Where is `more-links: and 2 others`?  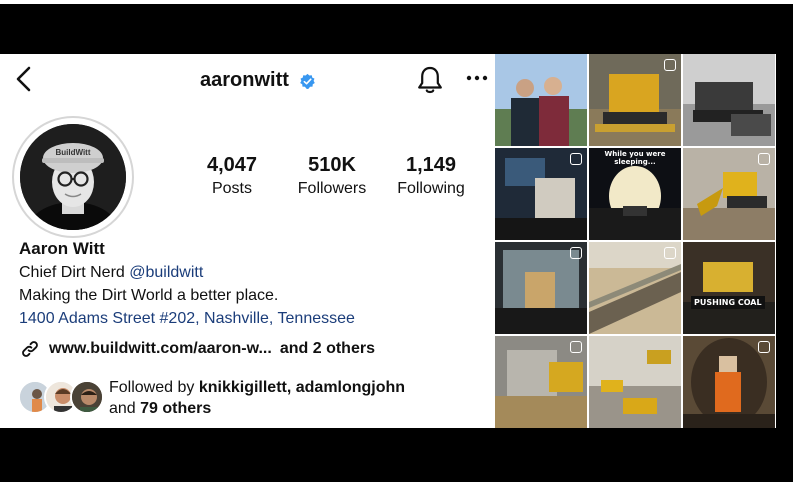
more-links: and 2 others is located at coordinates (327, 349).